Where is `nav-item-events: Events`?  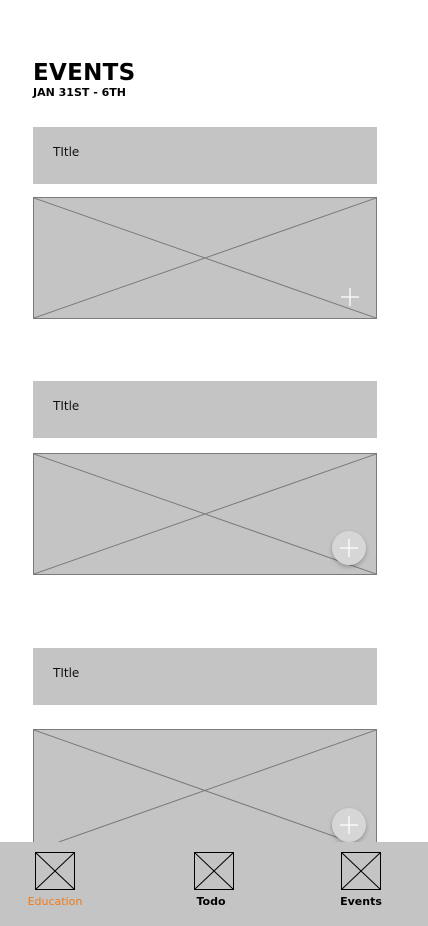 nav-item-events: Events is located at coordinates (361, 884).